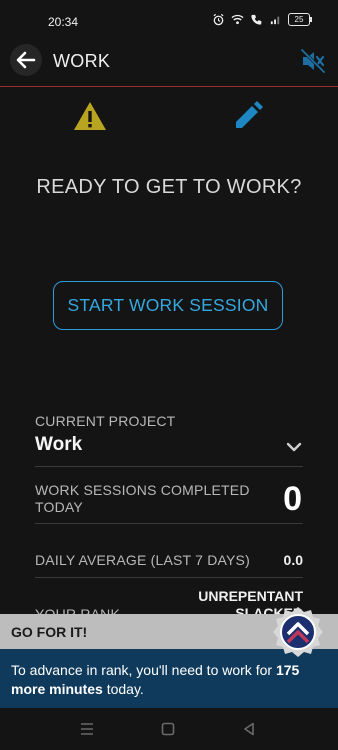 The width and height of the screenshot is (338, 750). What do you see at coordinates (293, 560) in the screenshot?
I see `daily-average-value: 0.0` at bounding box center [293, 560].